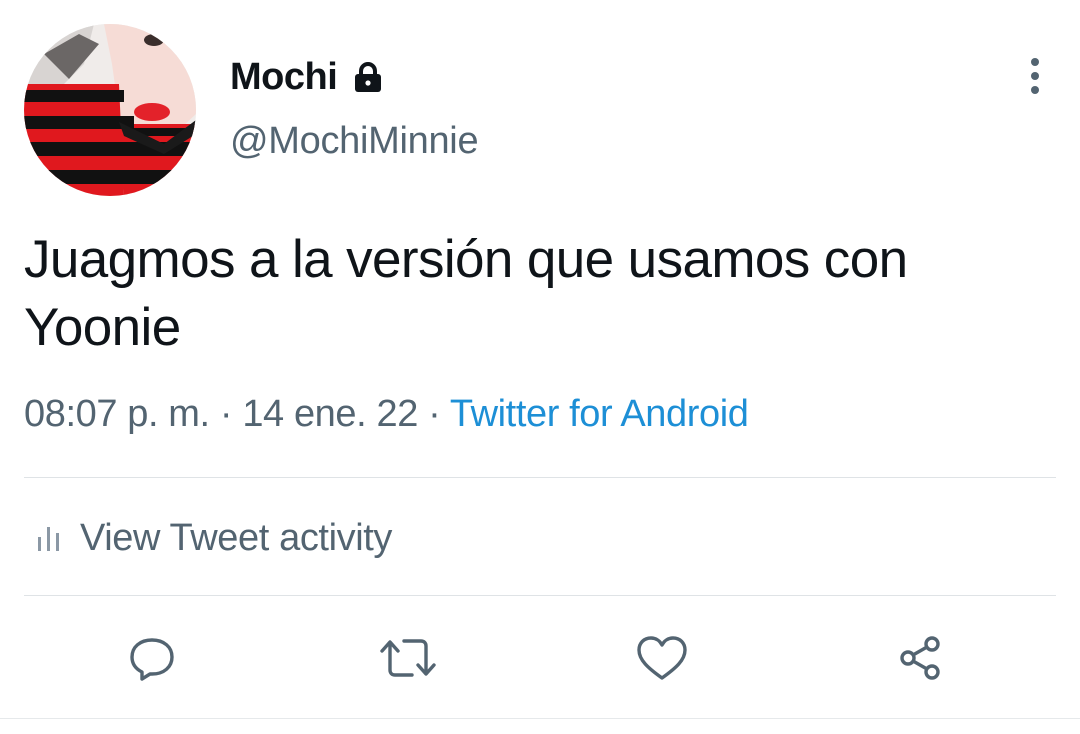  Describe the element at coordinates (540, 718) in the screenshot. I see `bottom-divider` at that location.